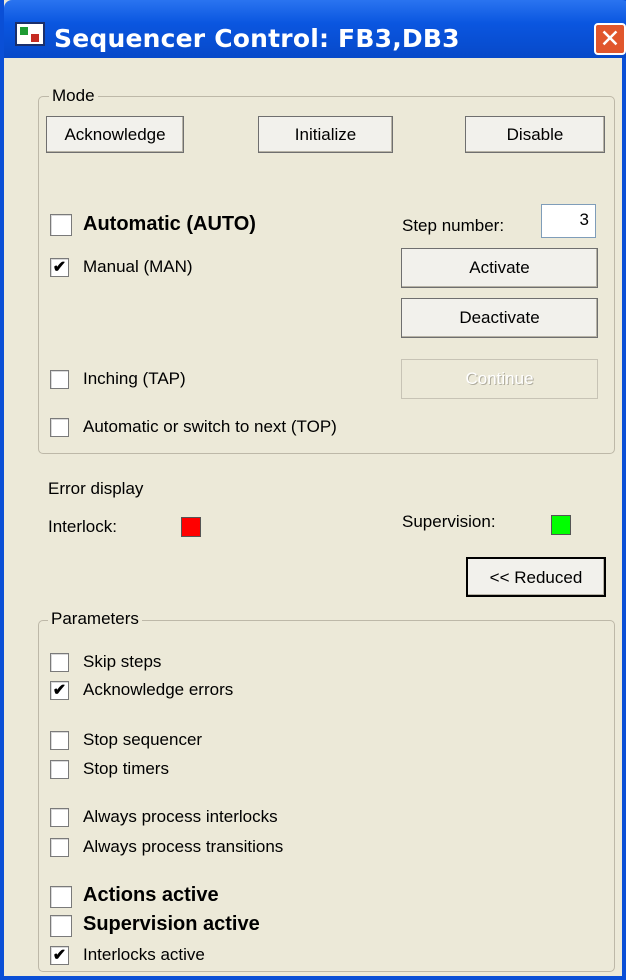 This screenshot has width=626, height=980. What do you see at coordinates (126, 768) in the screenshot?
I see `stop-timers-label: Stop timers` at bounding box center [126, 768].